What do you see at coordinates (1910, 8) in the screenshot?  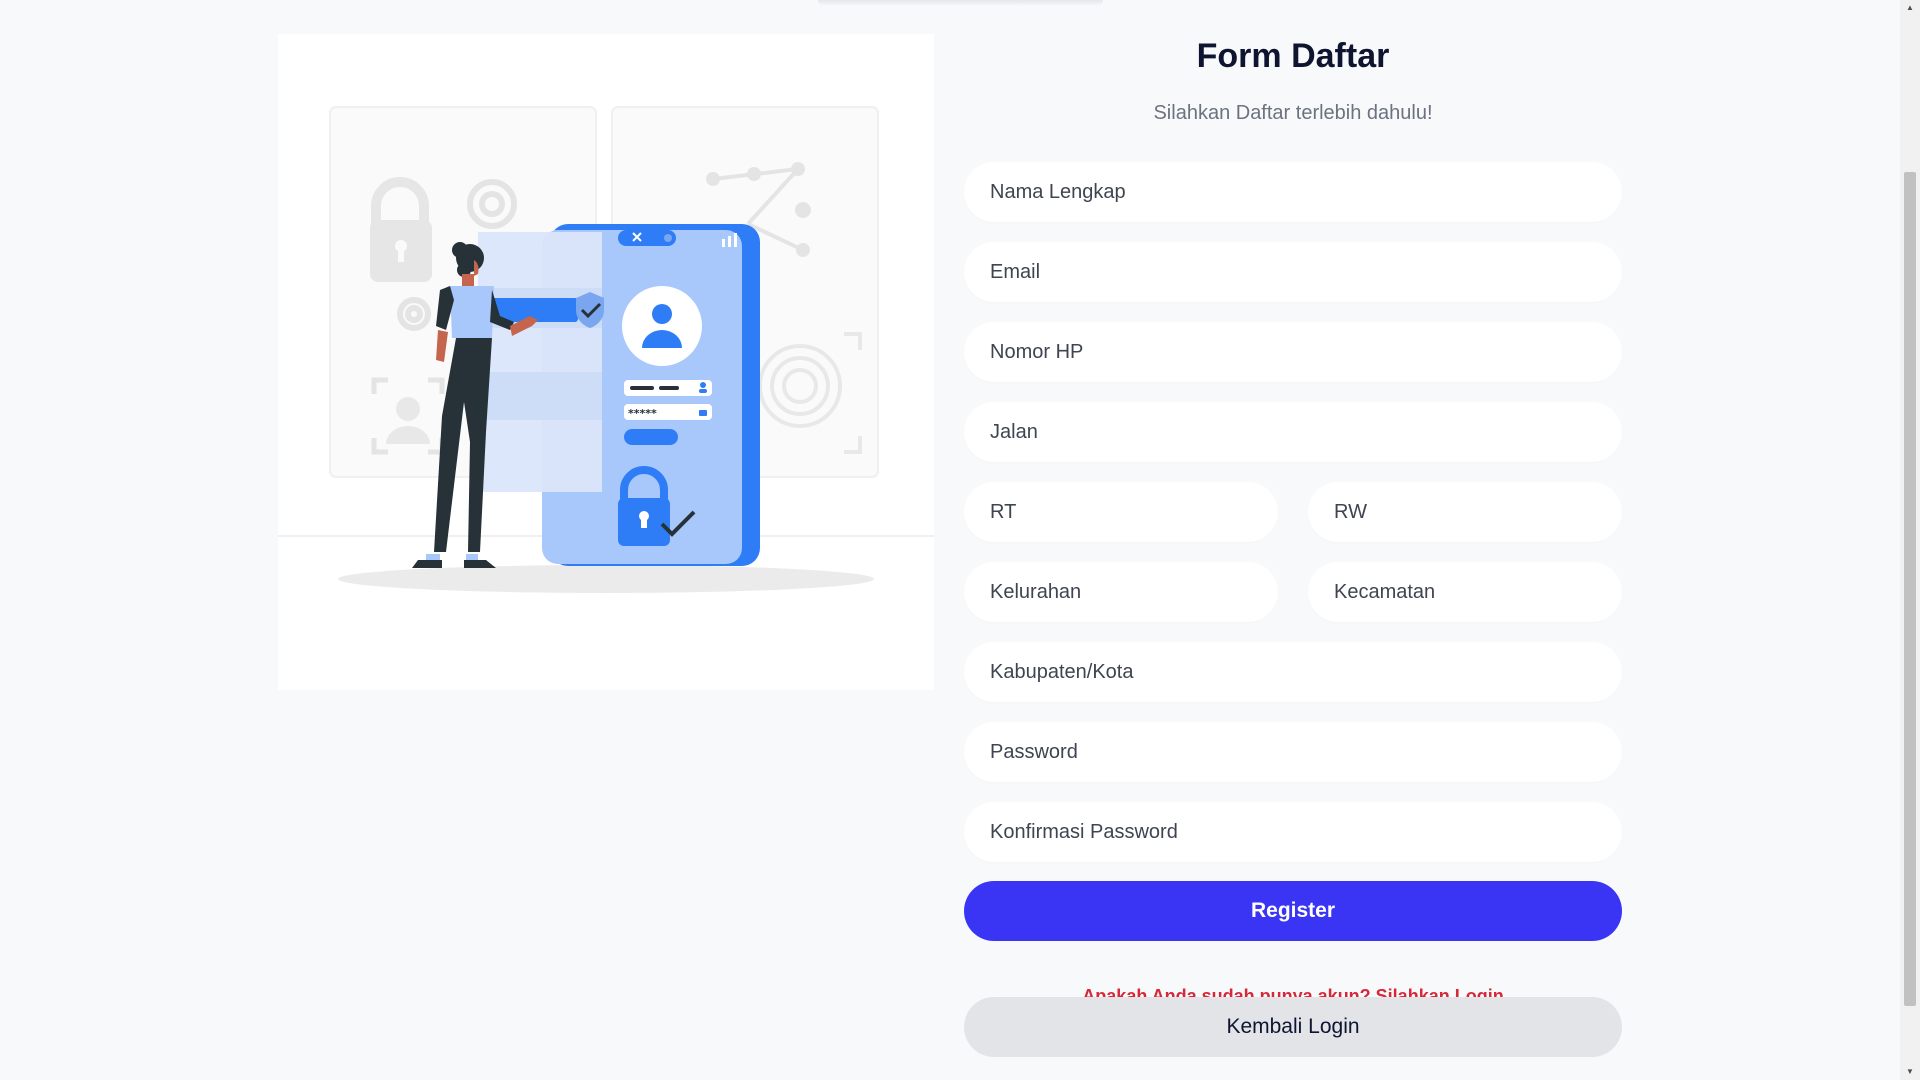 I see `scroll-up-arrow-icon: ▲` at bounding box center [1910, 8].